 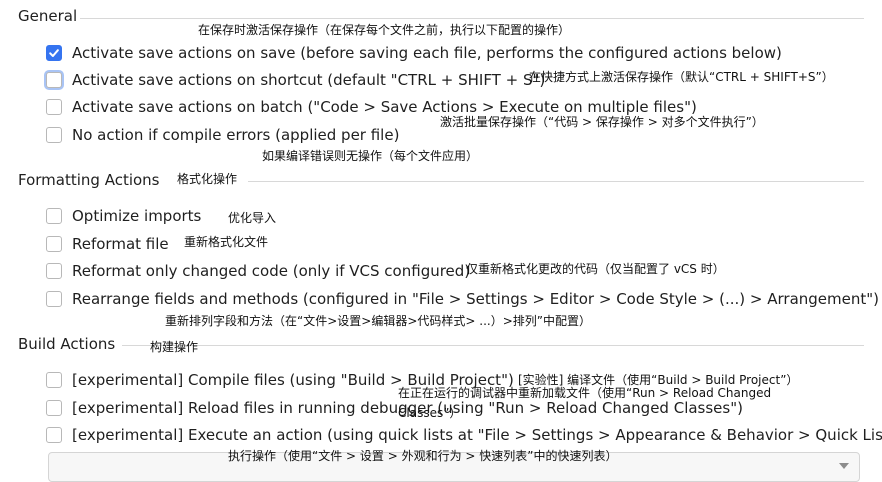 I want to click on annotation-formatting-1: 重新格式化文件, so click(x=226, y=242).